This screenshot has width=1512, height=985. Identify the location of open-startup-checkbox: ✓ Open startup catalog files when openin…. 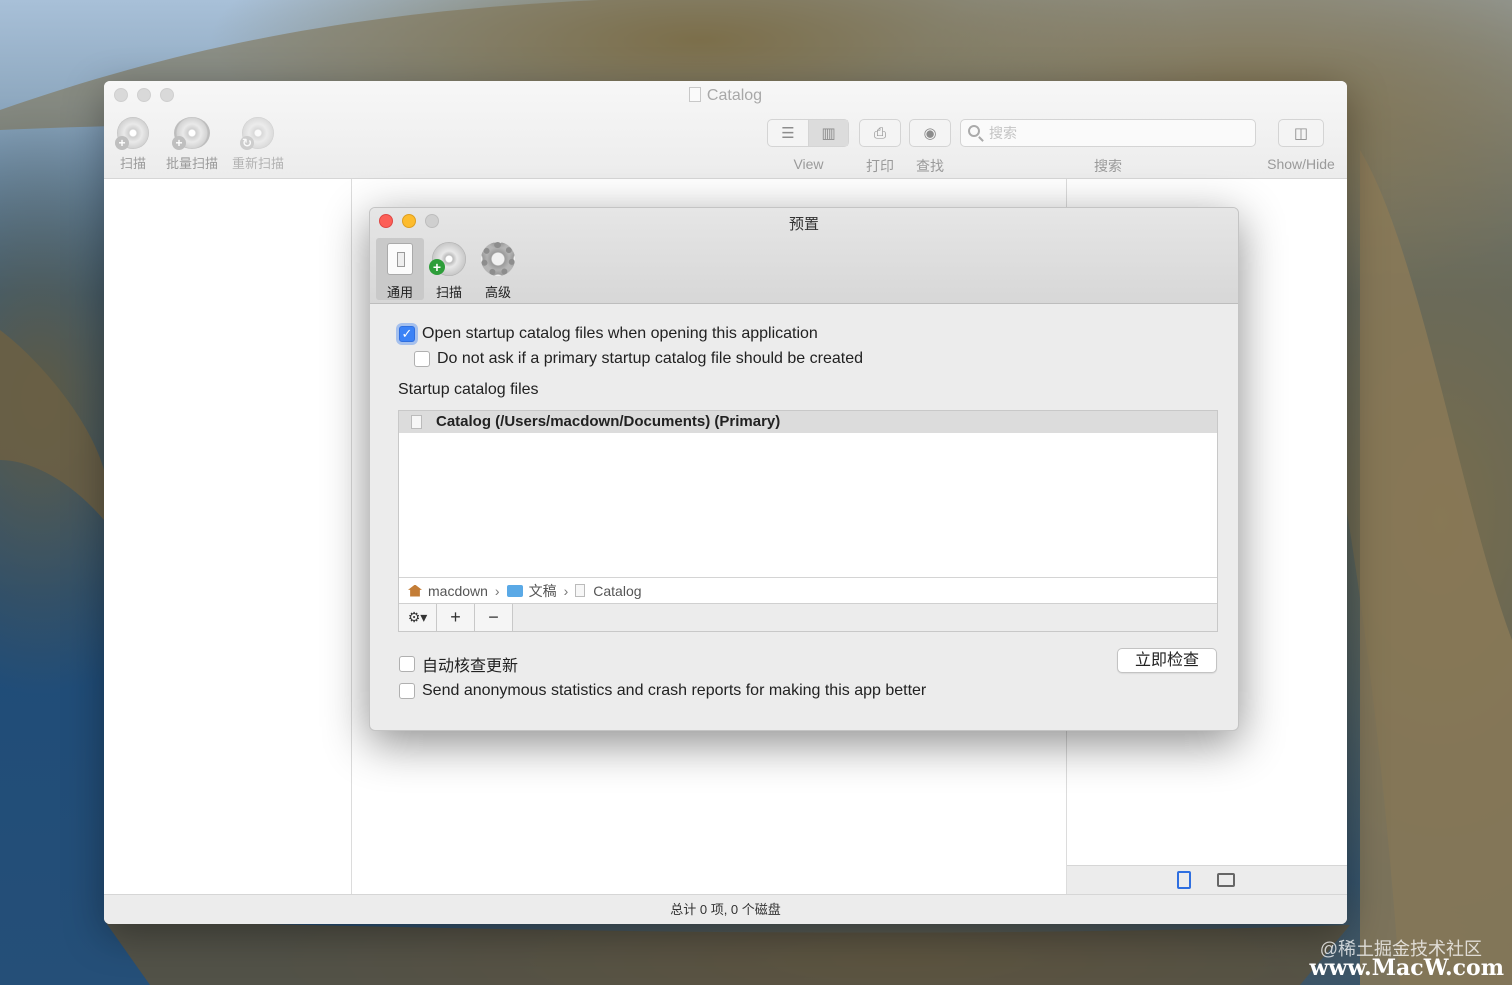
(608, 334).